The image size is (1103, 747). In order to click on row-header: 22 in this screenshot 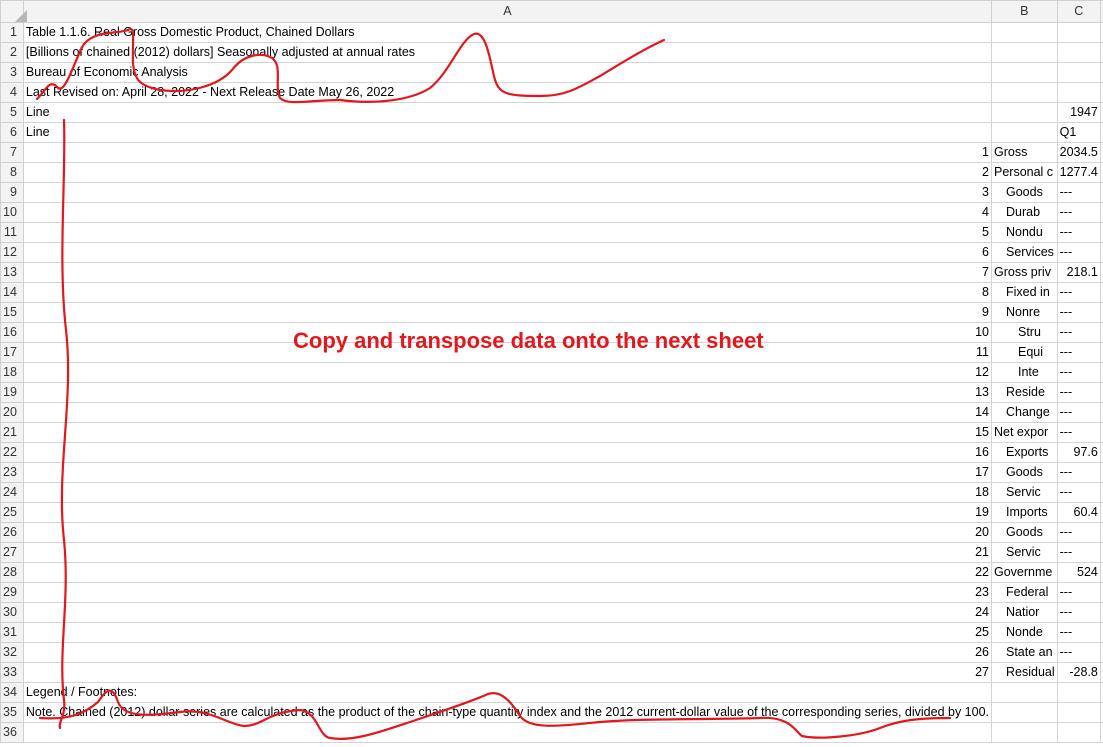, I will do `click(12, 452)`.